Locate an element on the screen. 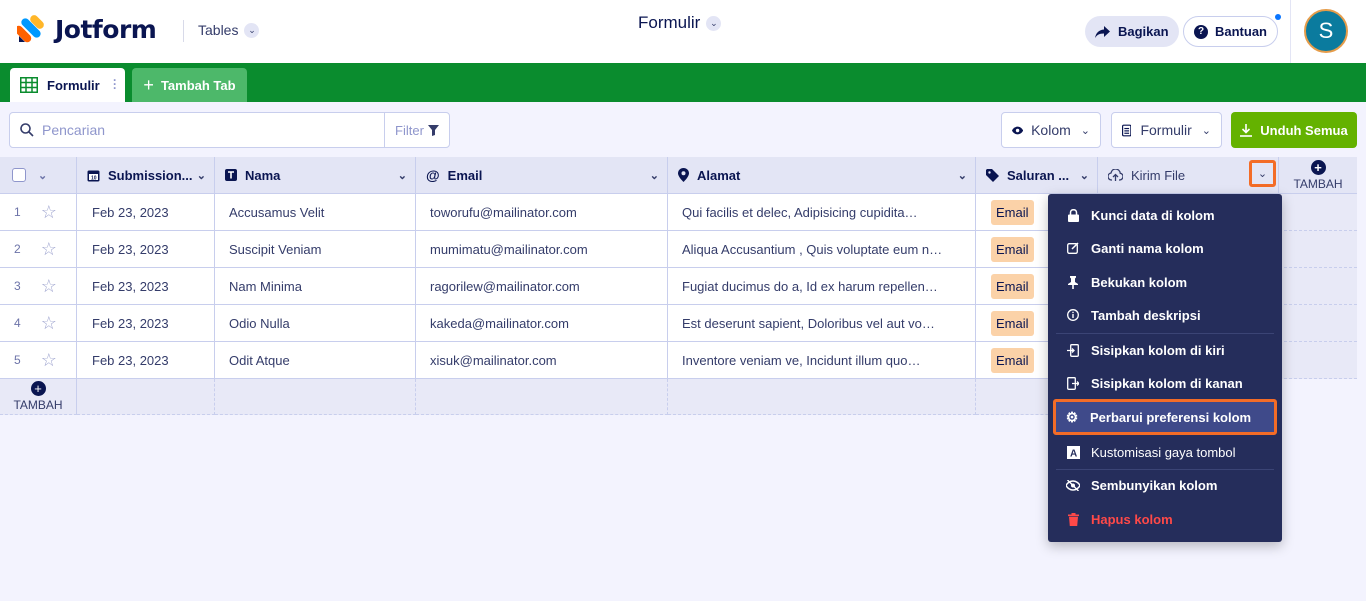 The height and width of the screenshot is (601, 1366). row-number-cell: 5 ☆ is located at coordinates (38, 360).